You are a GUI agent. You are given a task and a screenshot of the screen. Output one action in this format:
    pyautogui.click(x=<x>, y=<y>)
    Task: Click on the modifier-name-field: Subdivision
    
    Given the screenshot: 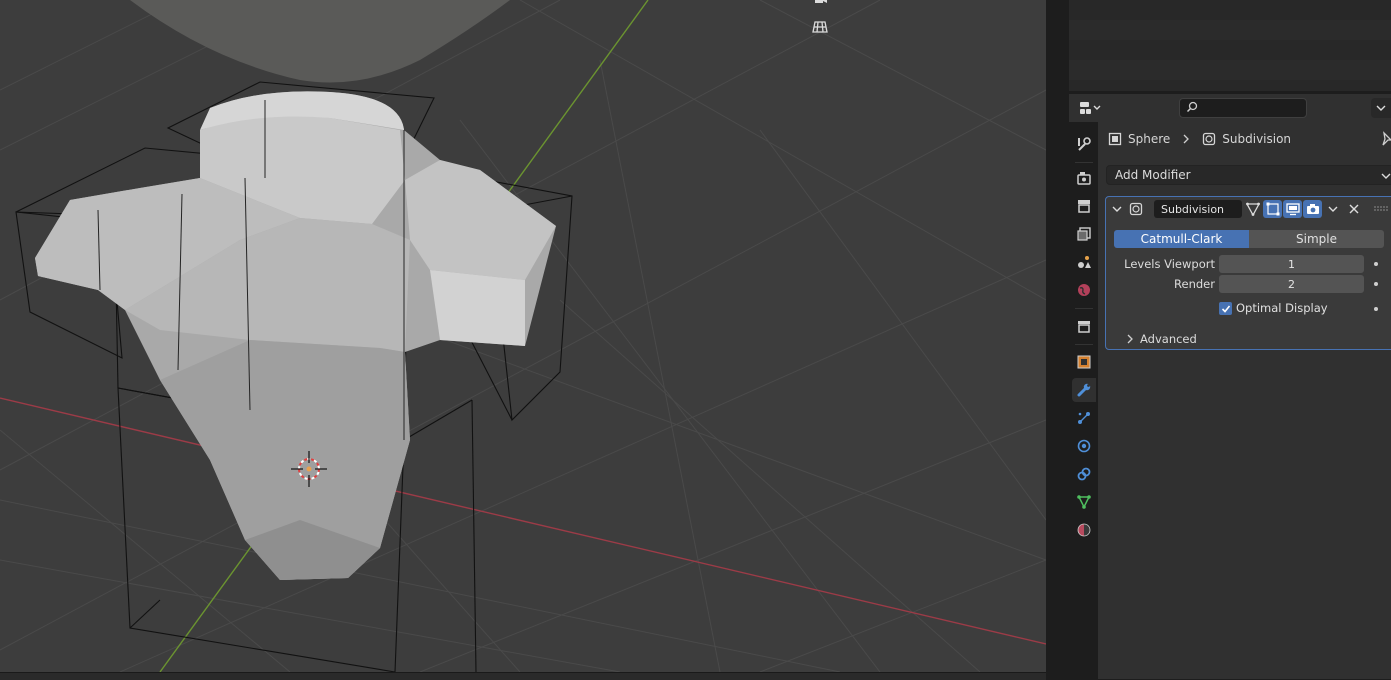 What is the action you would take?
    pyautogui.click(x=1198, y=209)
    